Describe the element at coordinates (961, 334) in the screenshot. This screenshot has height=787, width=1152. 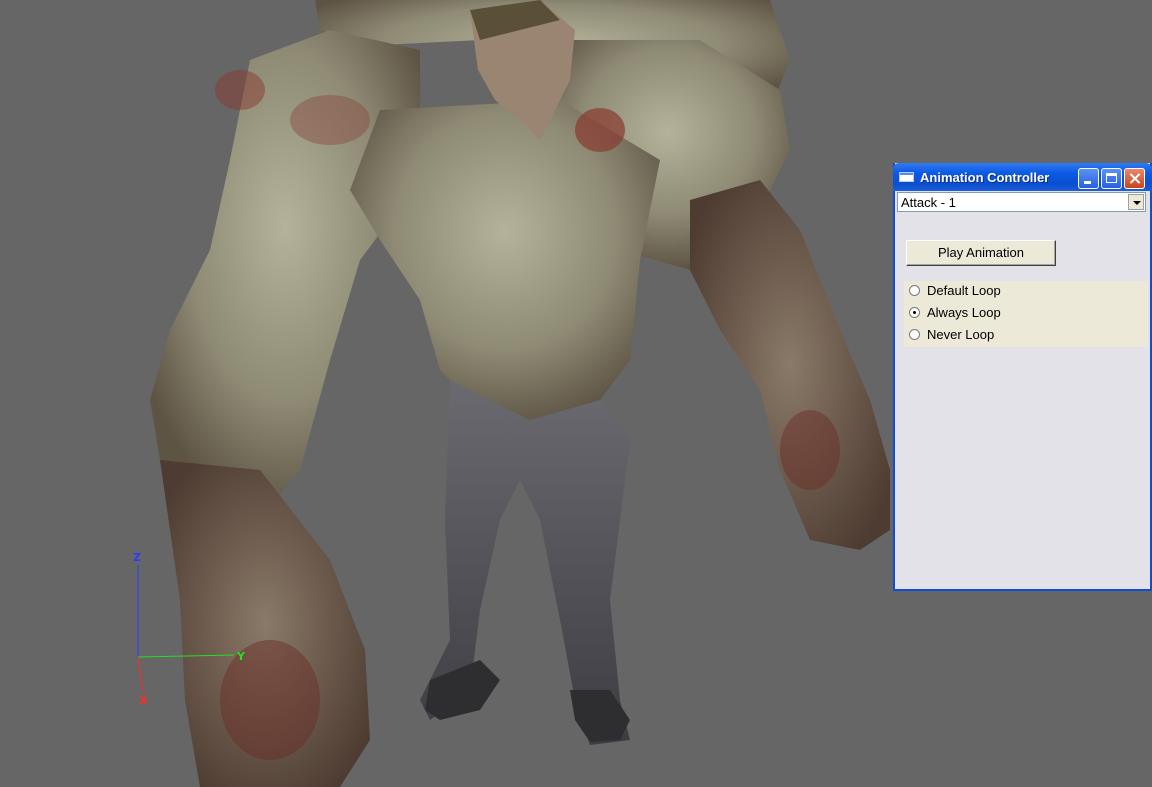
I see `radio-label: Never Loop` at that location.